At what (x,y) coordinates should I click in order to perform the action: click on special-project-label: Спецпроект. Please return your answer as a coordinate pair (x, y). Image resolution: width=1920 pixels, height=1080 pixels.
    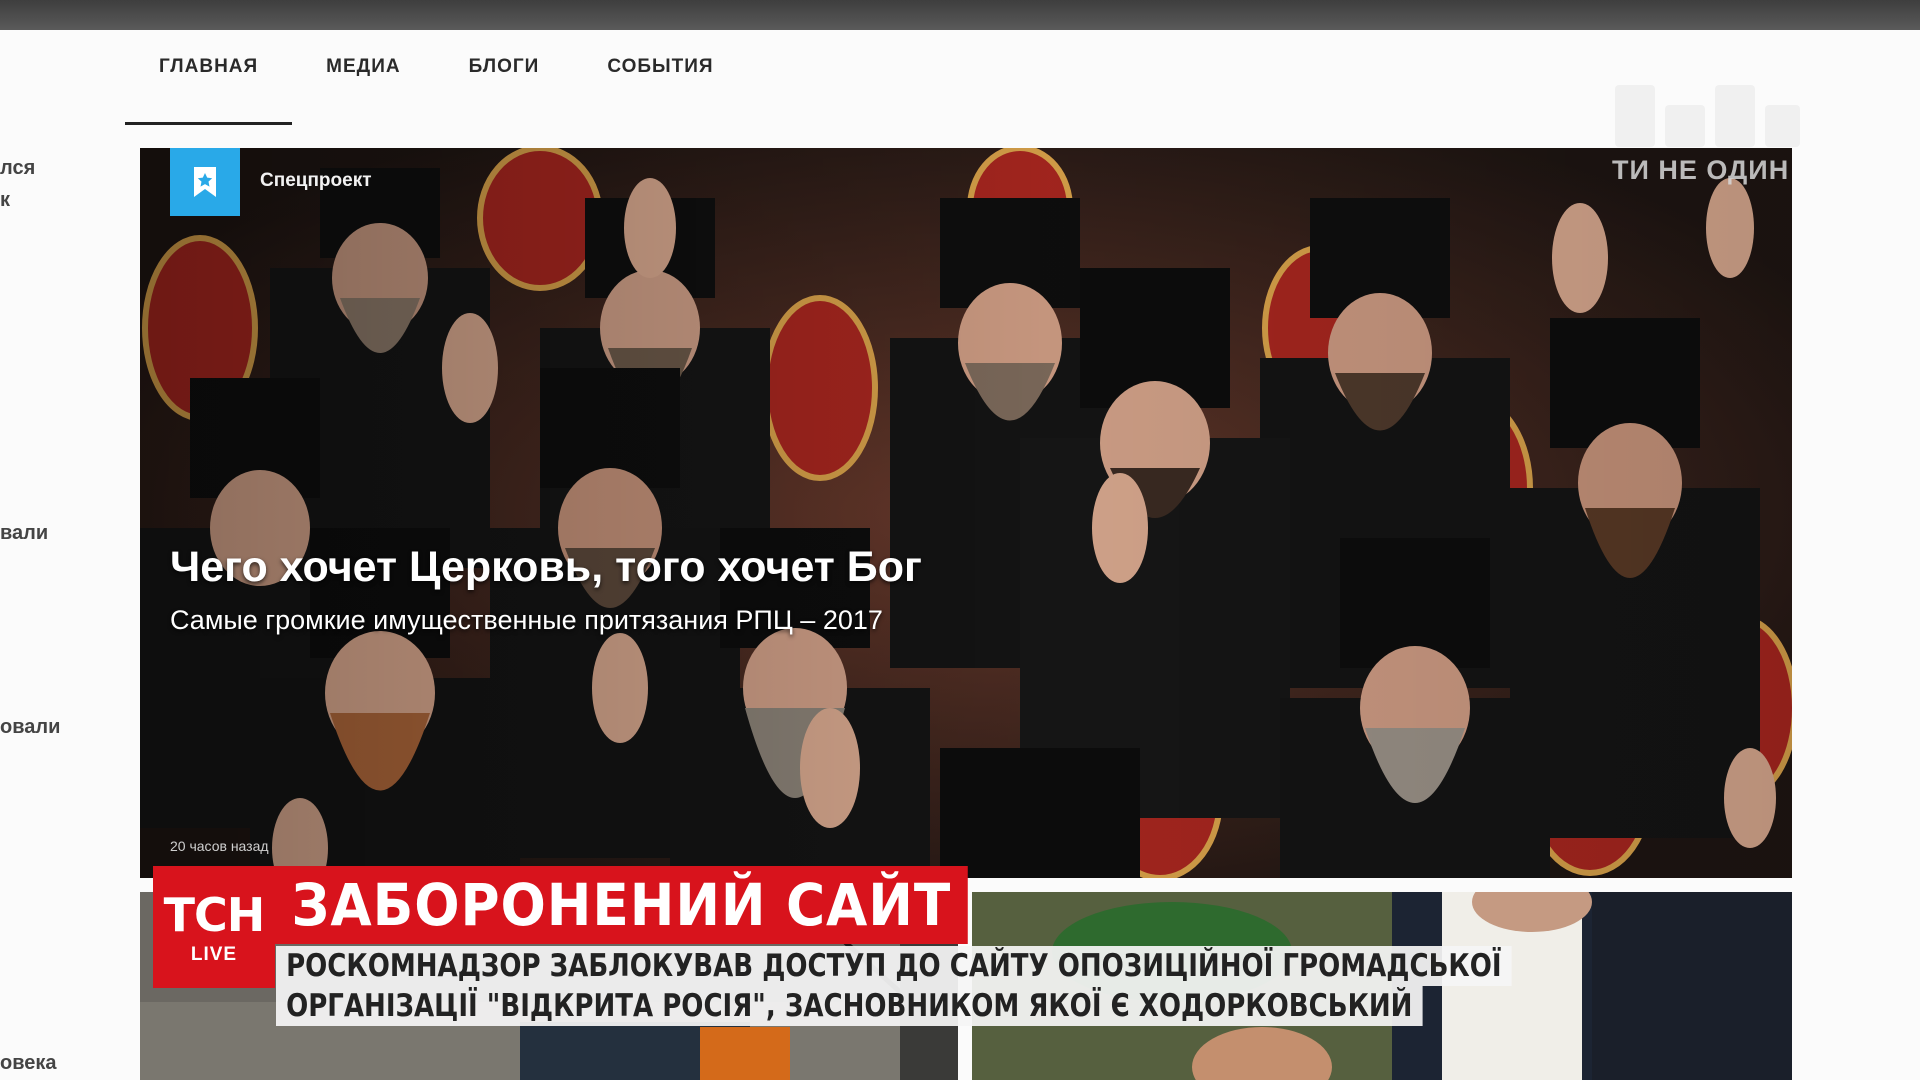
    Looking at the image, I should click on (316, 181).